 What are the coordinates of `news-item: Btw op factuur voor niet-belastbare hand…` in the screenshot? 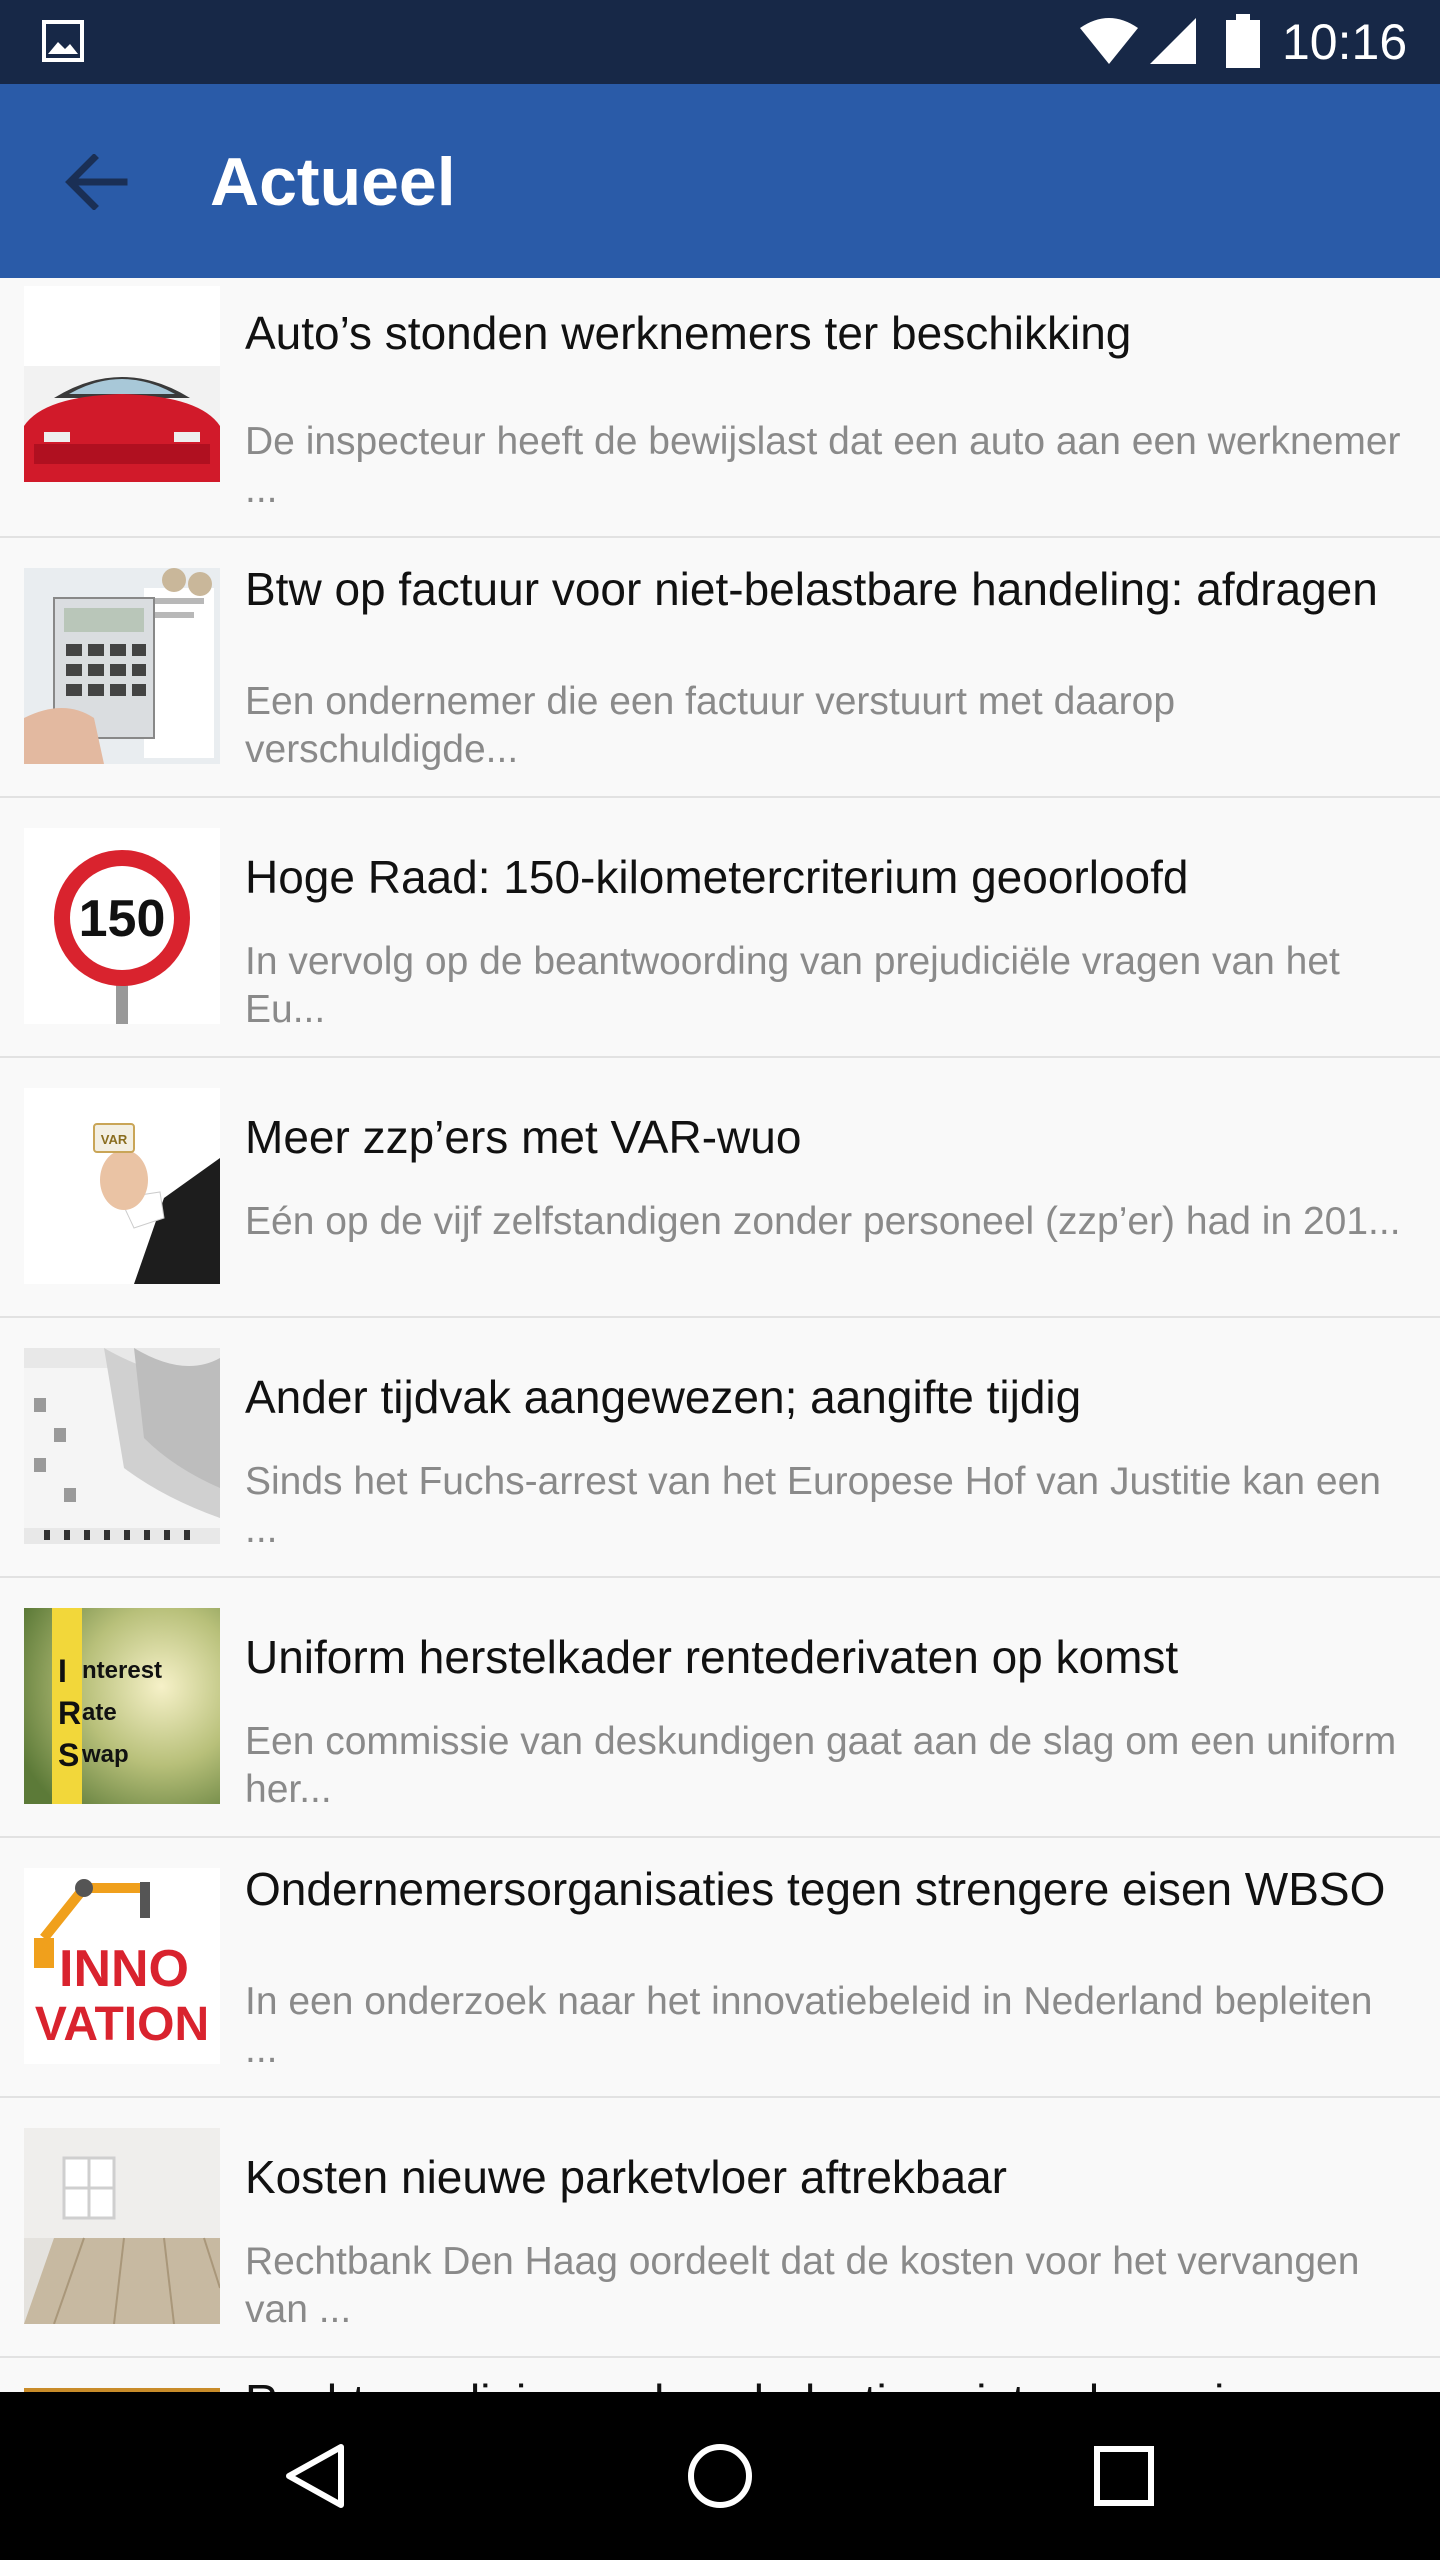 It's located at (720, 668).